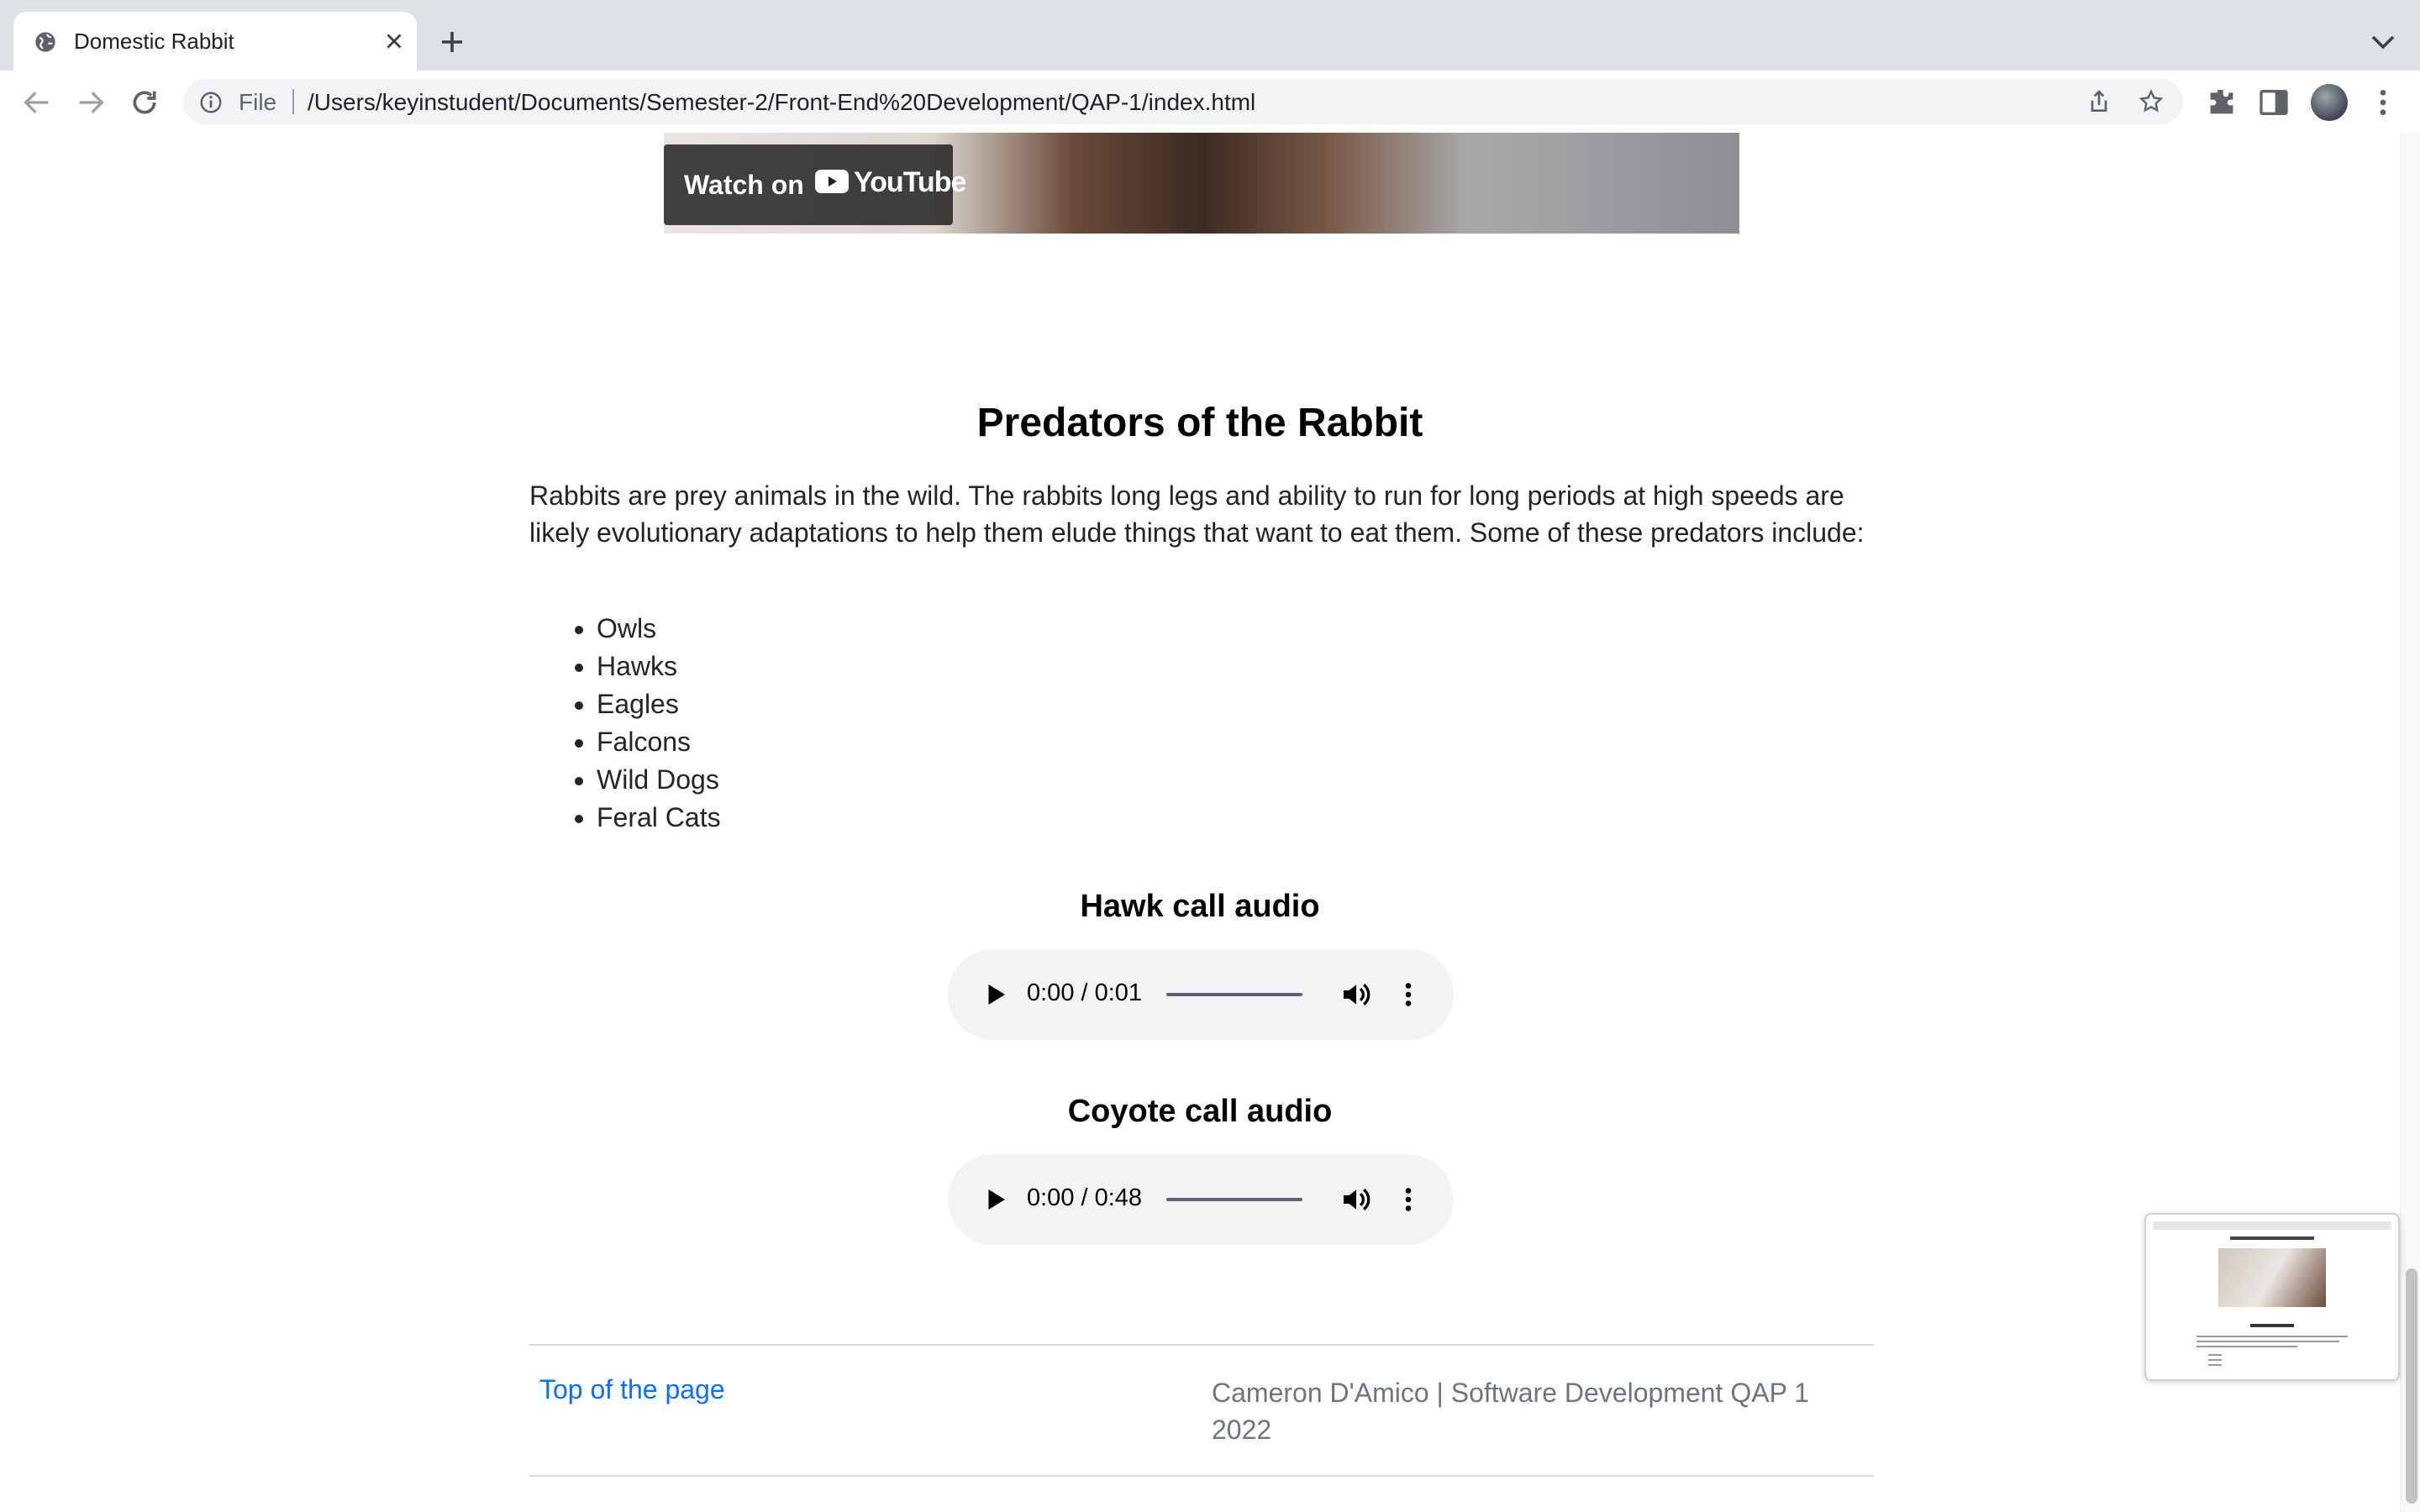 Image resolution: width=2420 pixels, height=1512 pixels. What do you see at coordinates (2274, 102) in the screenshot?
I see `side-panel-icon` at bounding box center [2274, 102].